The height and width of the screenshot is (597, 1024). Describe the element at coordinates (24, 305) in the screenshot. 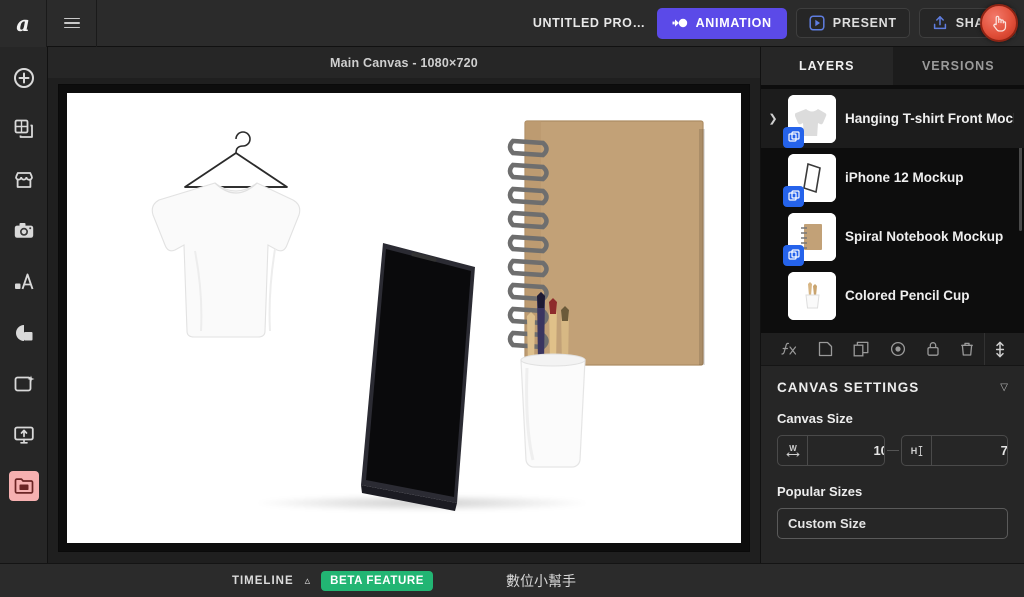

I see `left-tool-rail` at that location.